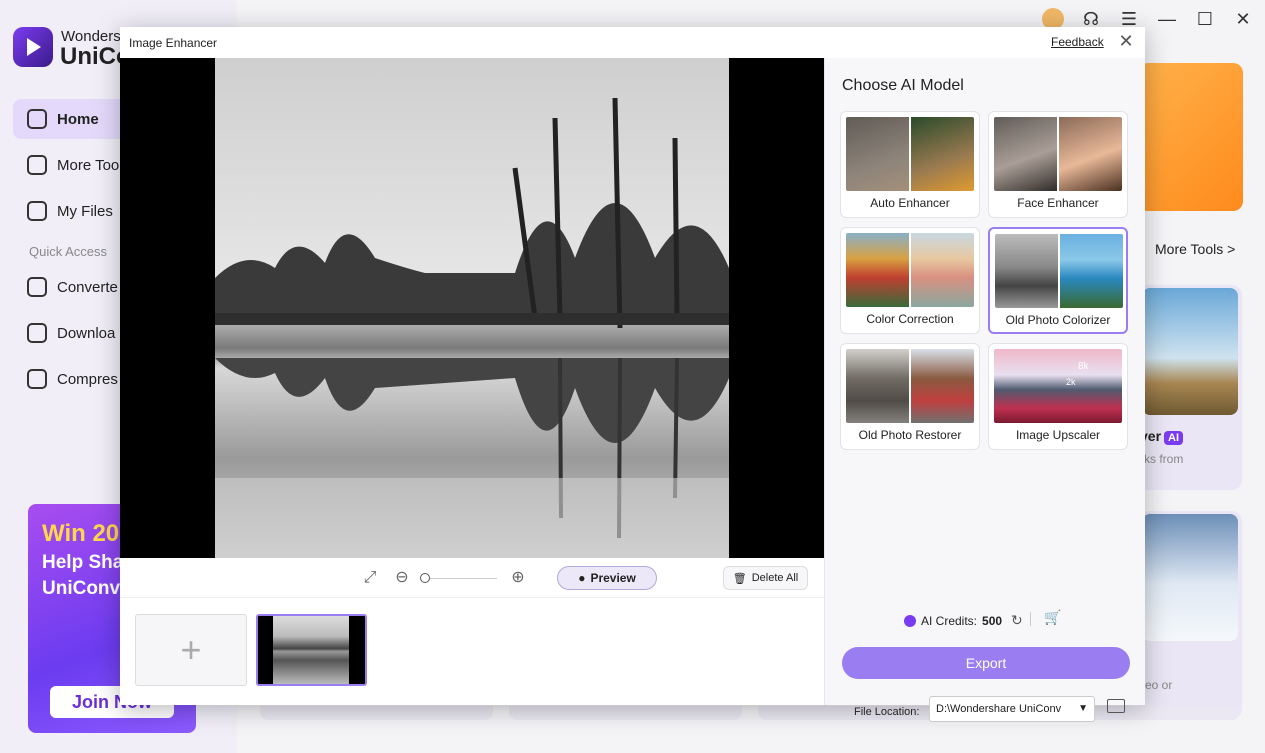 Image resolution: width=1265 pixels, height=753 pixels. I want to click on compress-icon, so click(37, 379).